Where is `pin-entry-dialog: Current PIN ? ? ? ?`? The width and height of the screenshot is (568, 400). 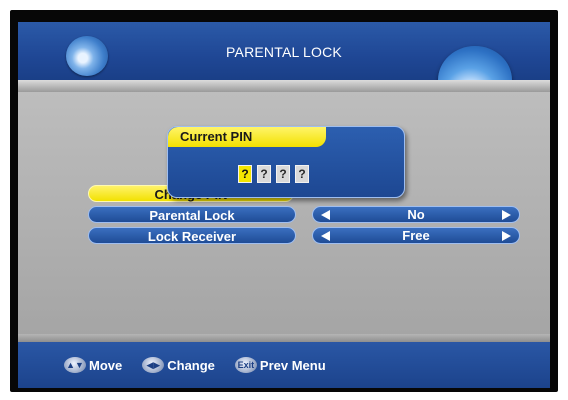
pin-entry-dialog: Current PIN ? ? ? ? is located at coordinates (286, 162).